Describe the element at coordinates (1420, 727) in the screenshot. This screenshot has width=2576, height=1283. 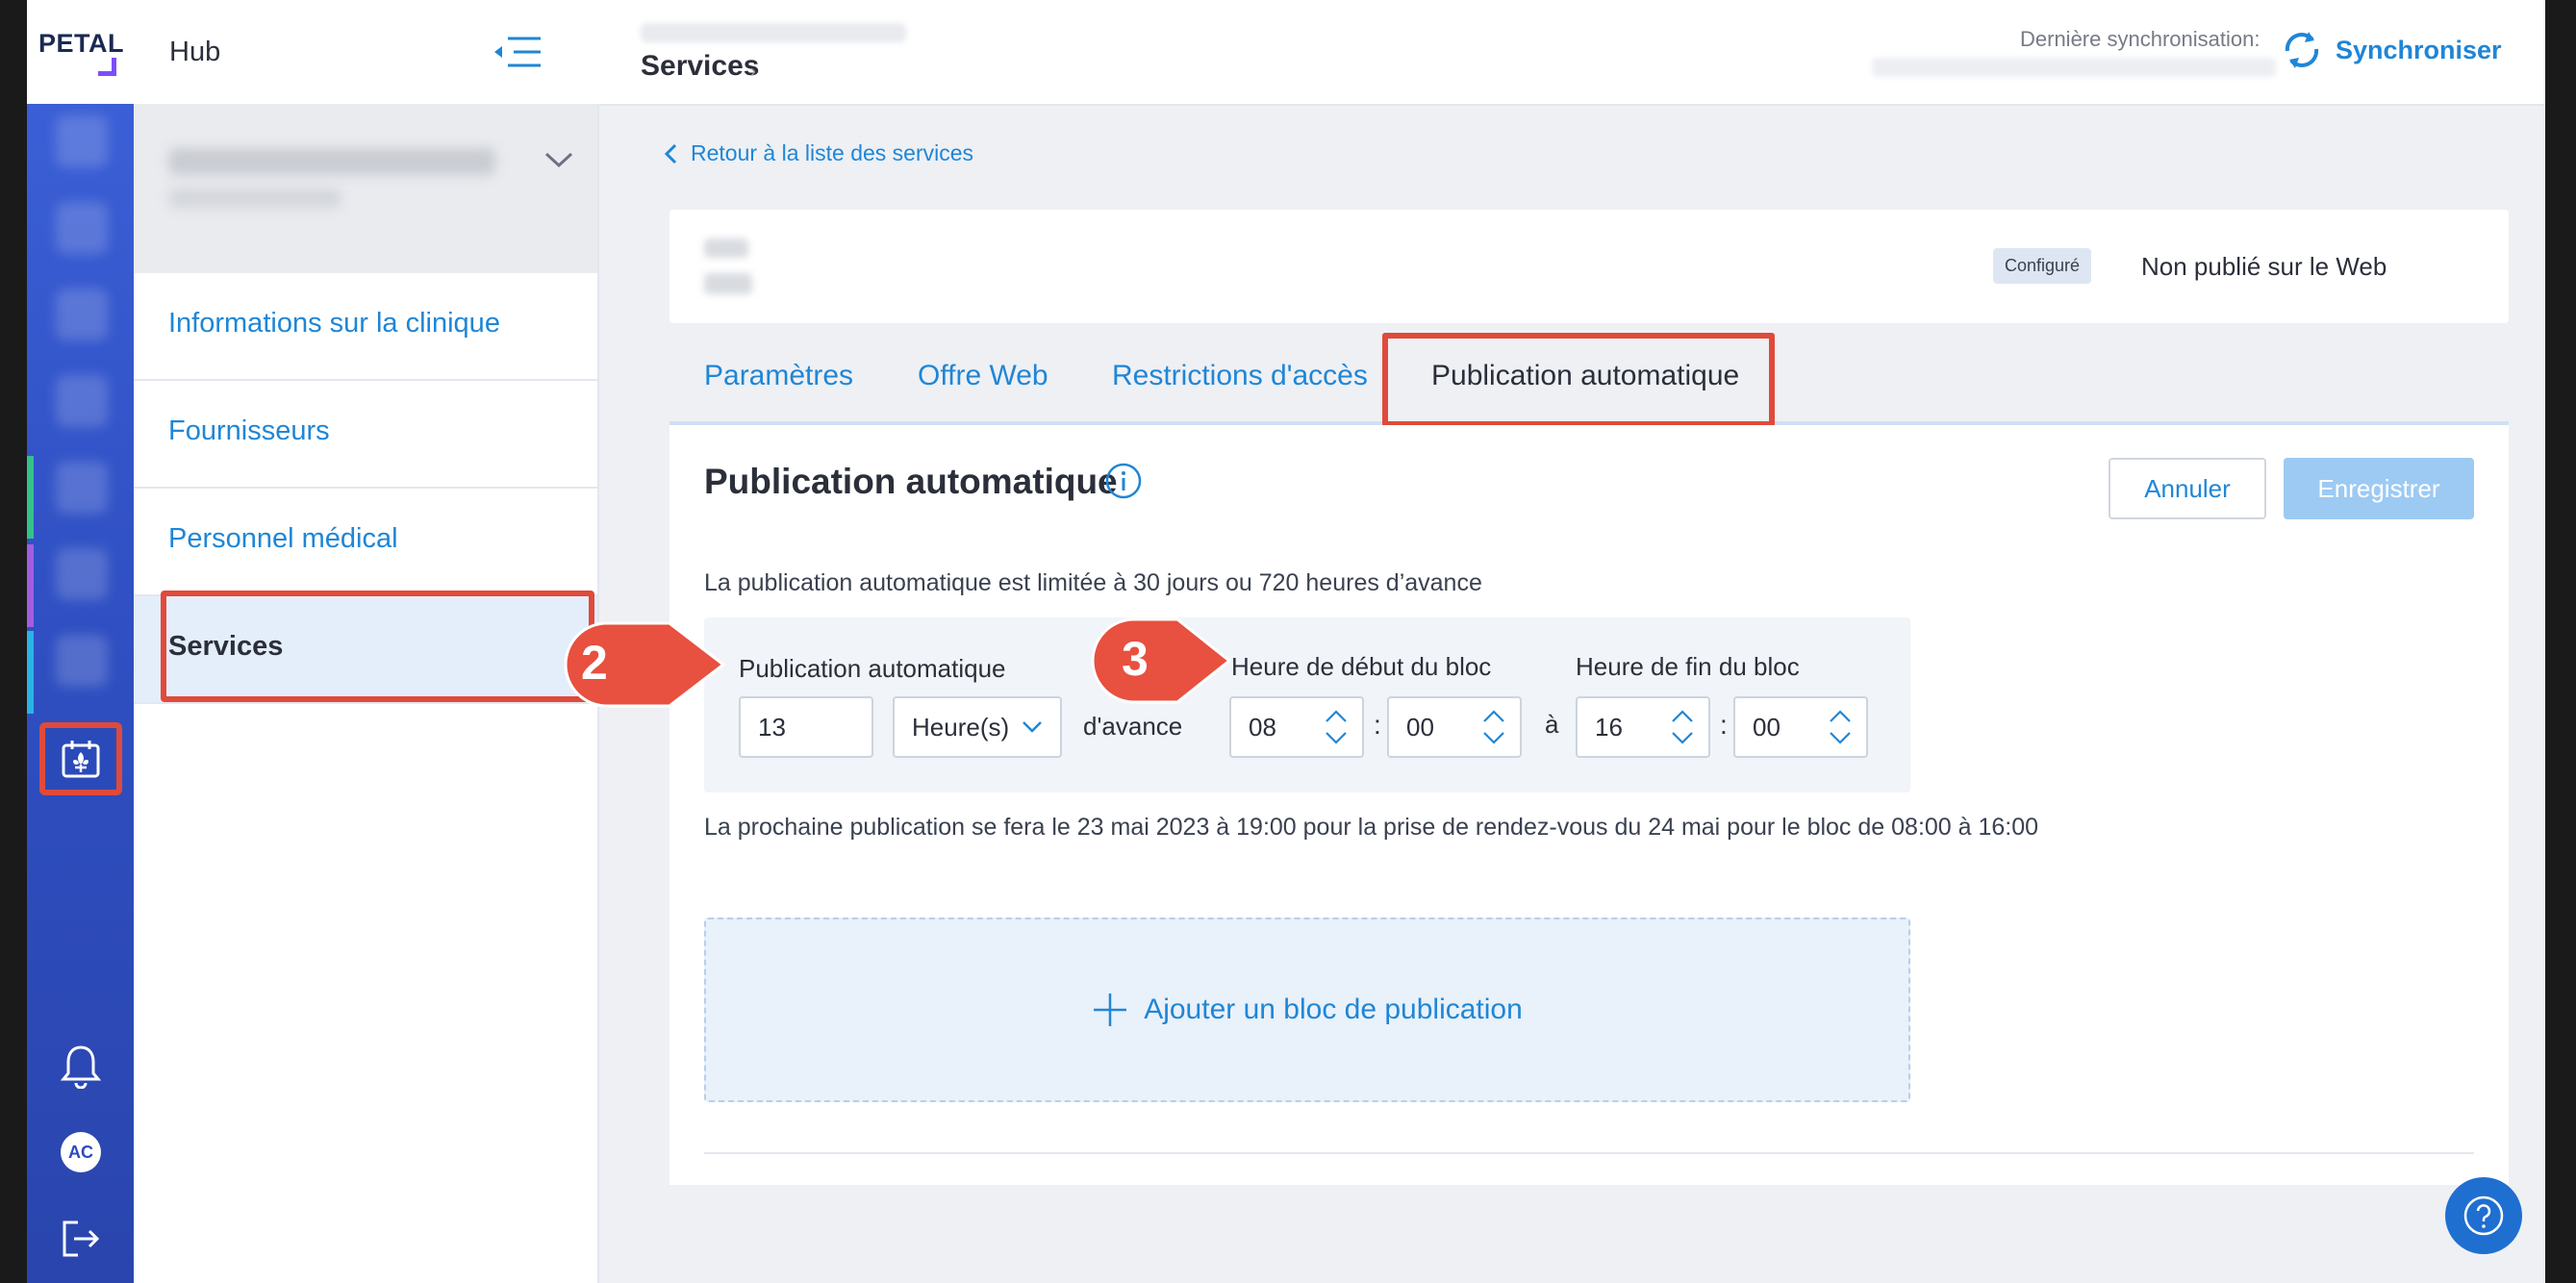
I see `start-minute-value: 00` at that location.